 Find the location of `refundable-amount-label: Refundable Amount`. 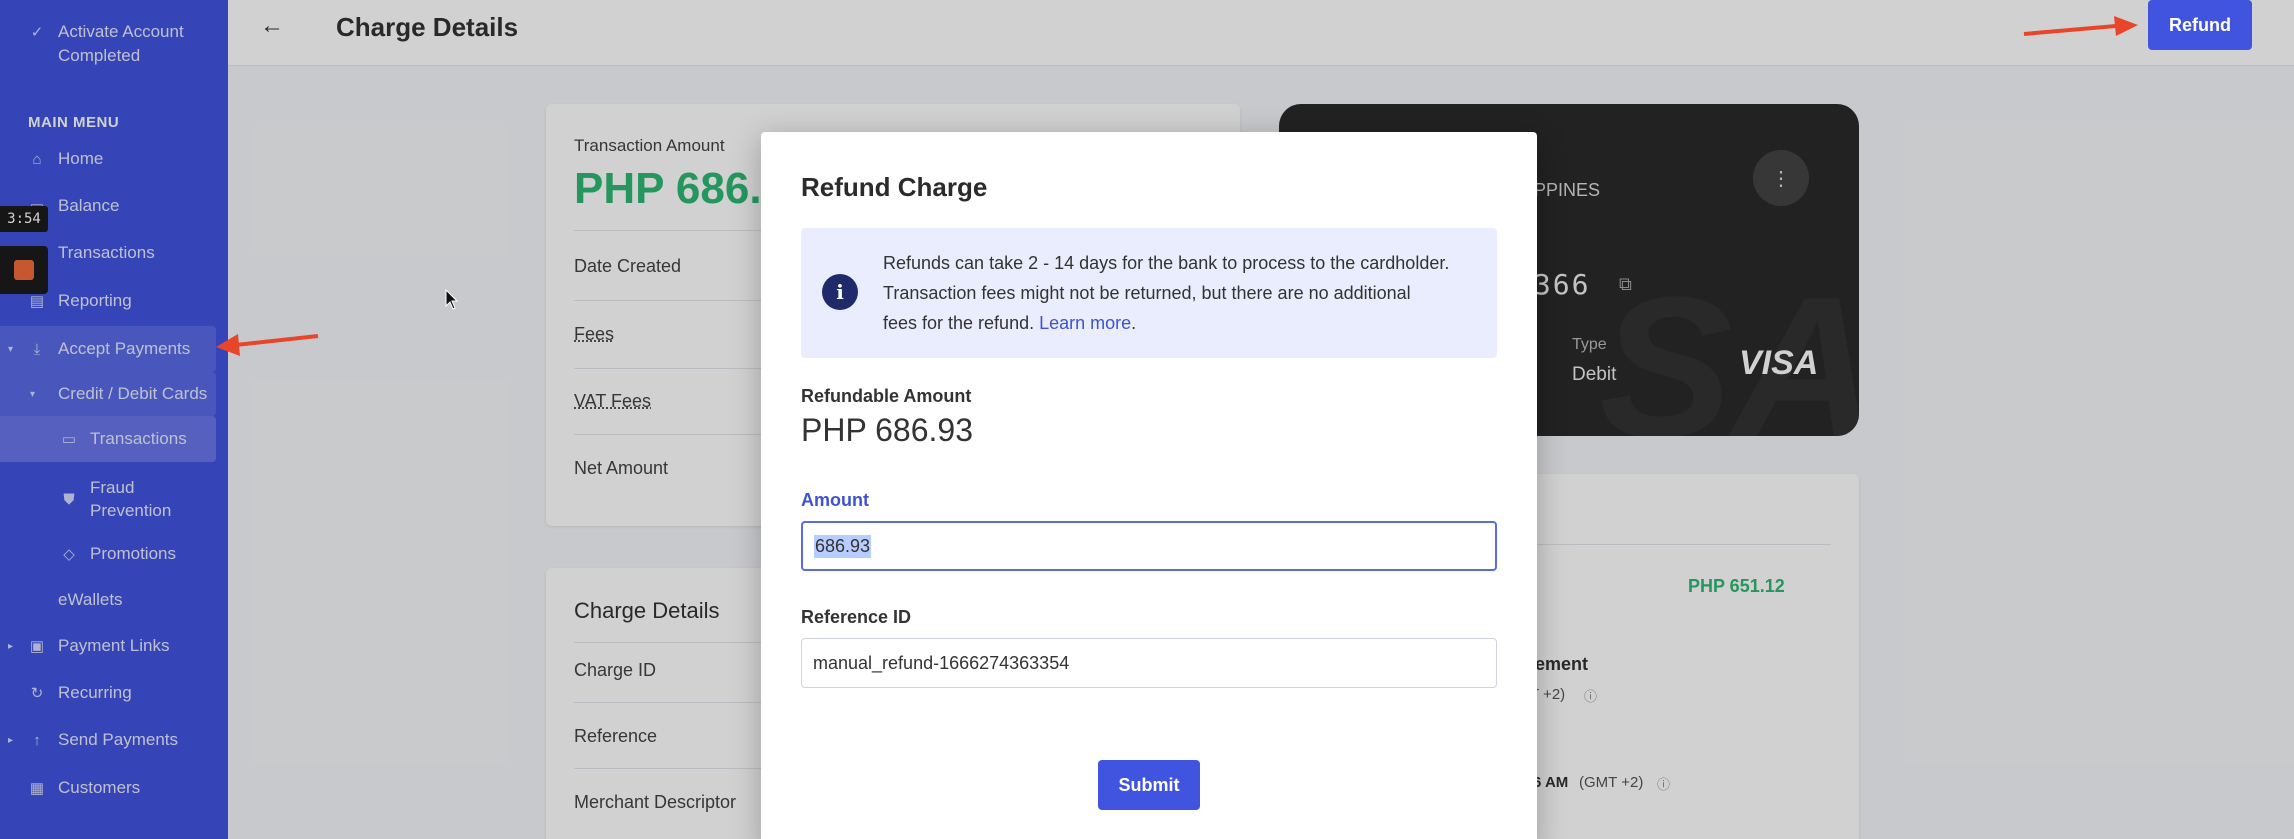

refundable-amount-label: Refundable Amount is located at coordinates (886, 396).